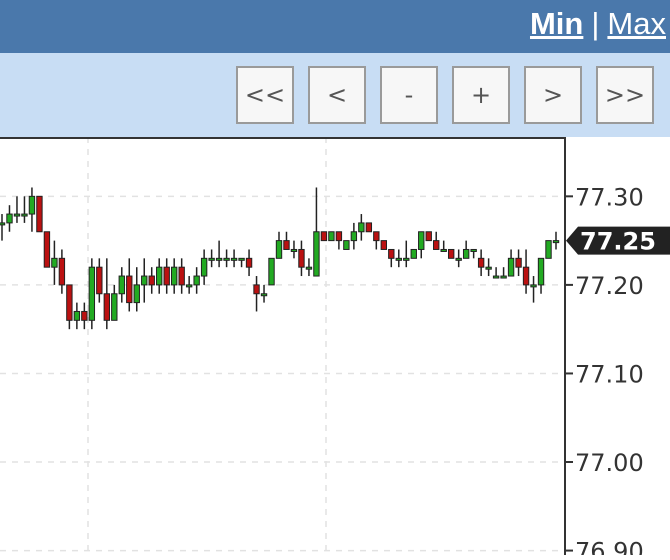 The height and width of the screenshot is (560, 670). Describe the element at coordinates (609, 463) in the screenshot. I see `y-tick-label: 77.00` at that location.